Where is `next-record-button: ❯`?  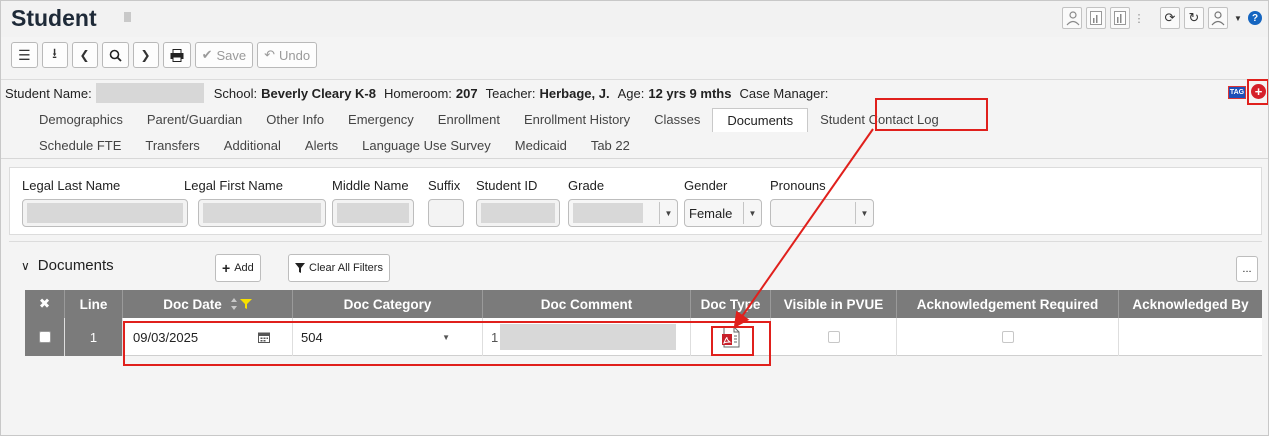 next-record-button: ❯ is located at coordinates (145, 55).